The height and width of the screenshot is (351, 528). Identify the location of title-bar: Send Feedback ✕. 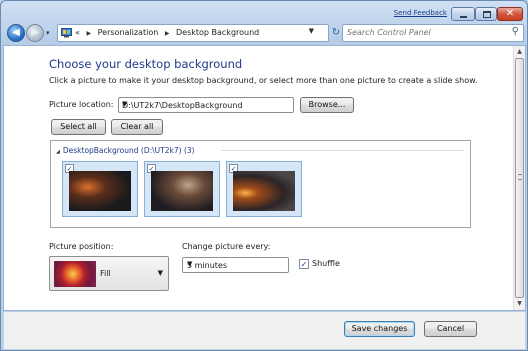
(264, 12).